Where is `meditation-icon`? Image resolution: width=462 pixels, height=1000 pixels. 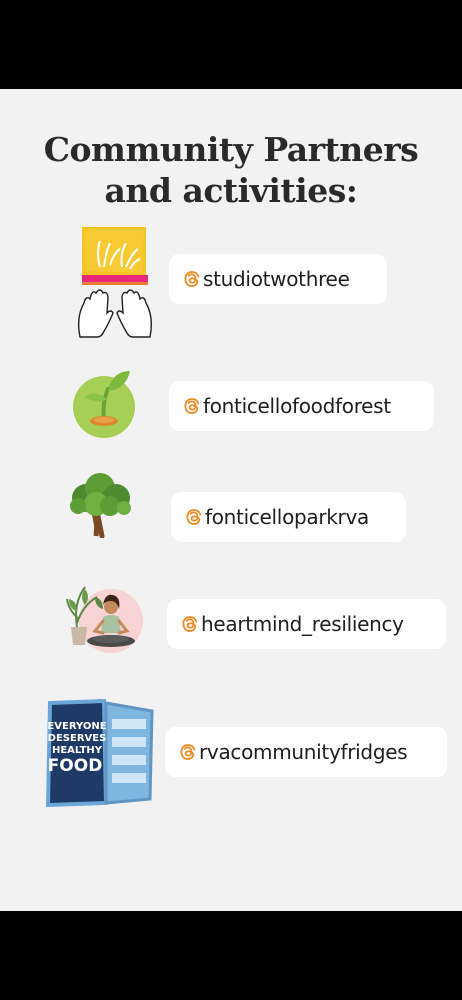 meditation-icon is located at coordinates (106, 621).